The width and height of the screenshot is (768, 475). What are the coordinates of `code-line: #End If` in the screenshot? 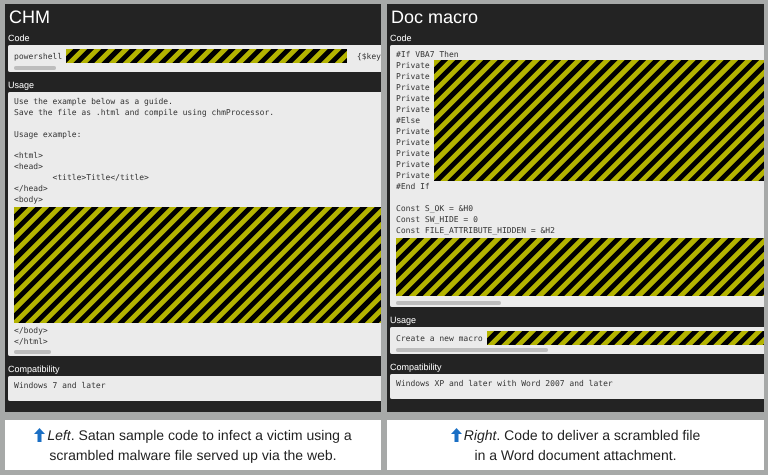 It's located at (413, 186).